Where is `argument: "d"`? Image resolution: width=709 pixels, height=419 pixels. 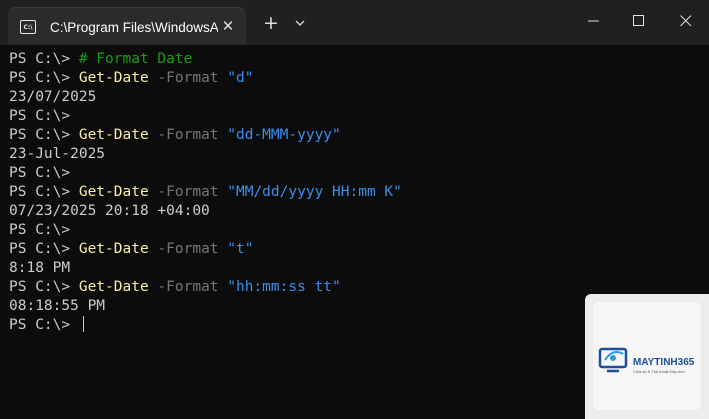
argument: "d" is located at coordinates (240, 78).